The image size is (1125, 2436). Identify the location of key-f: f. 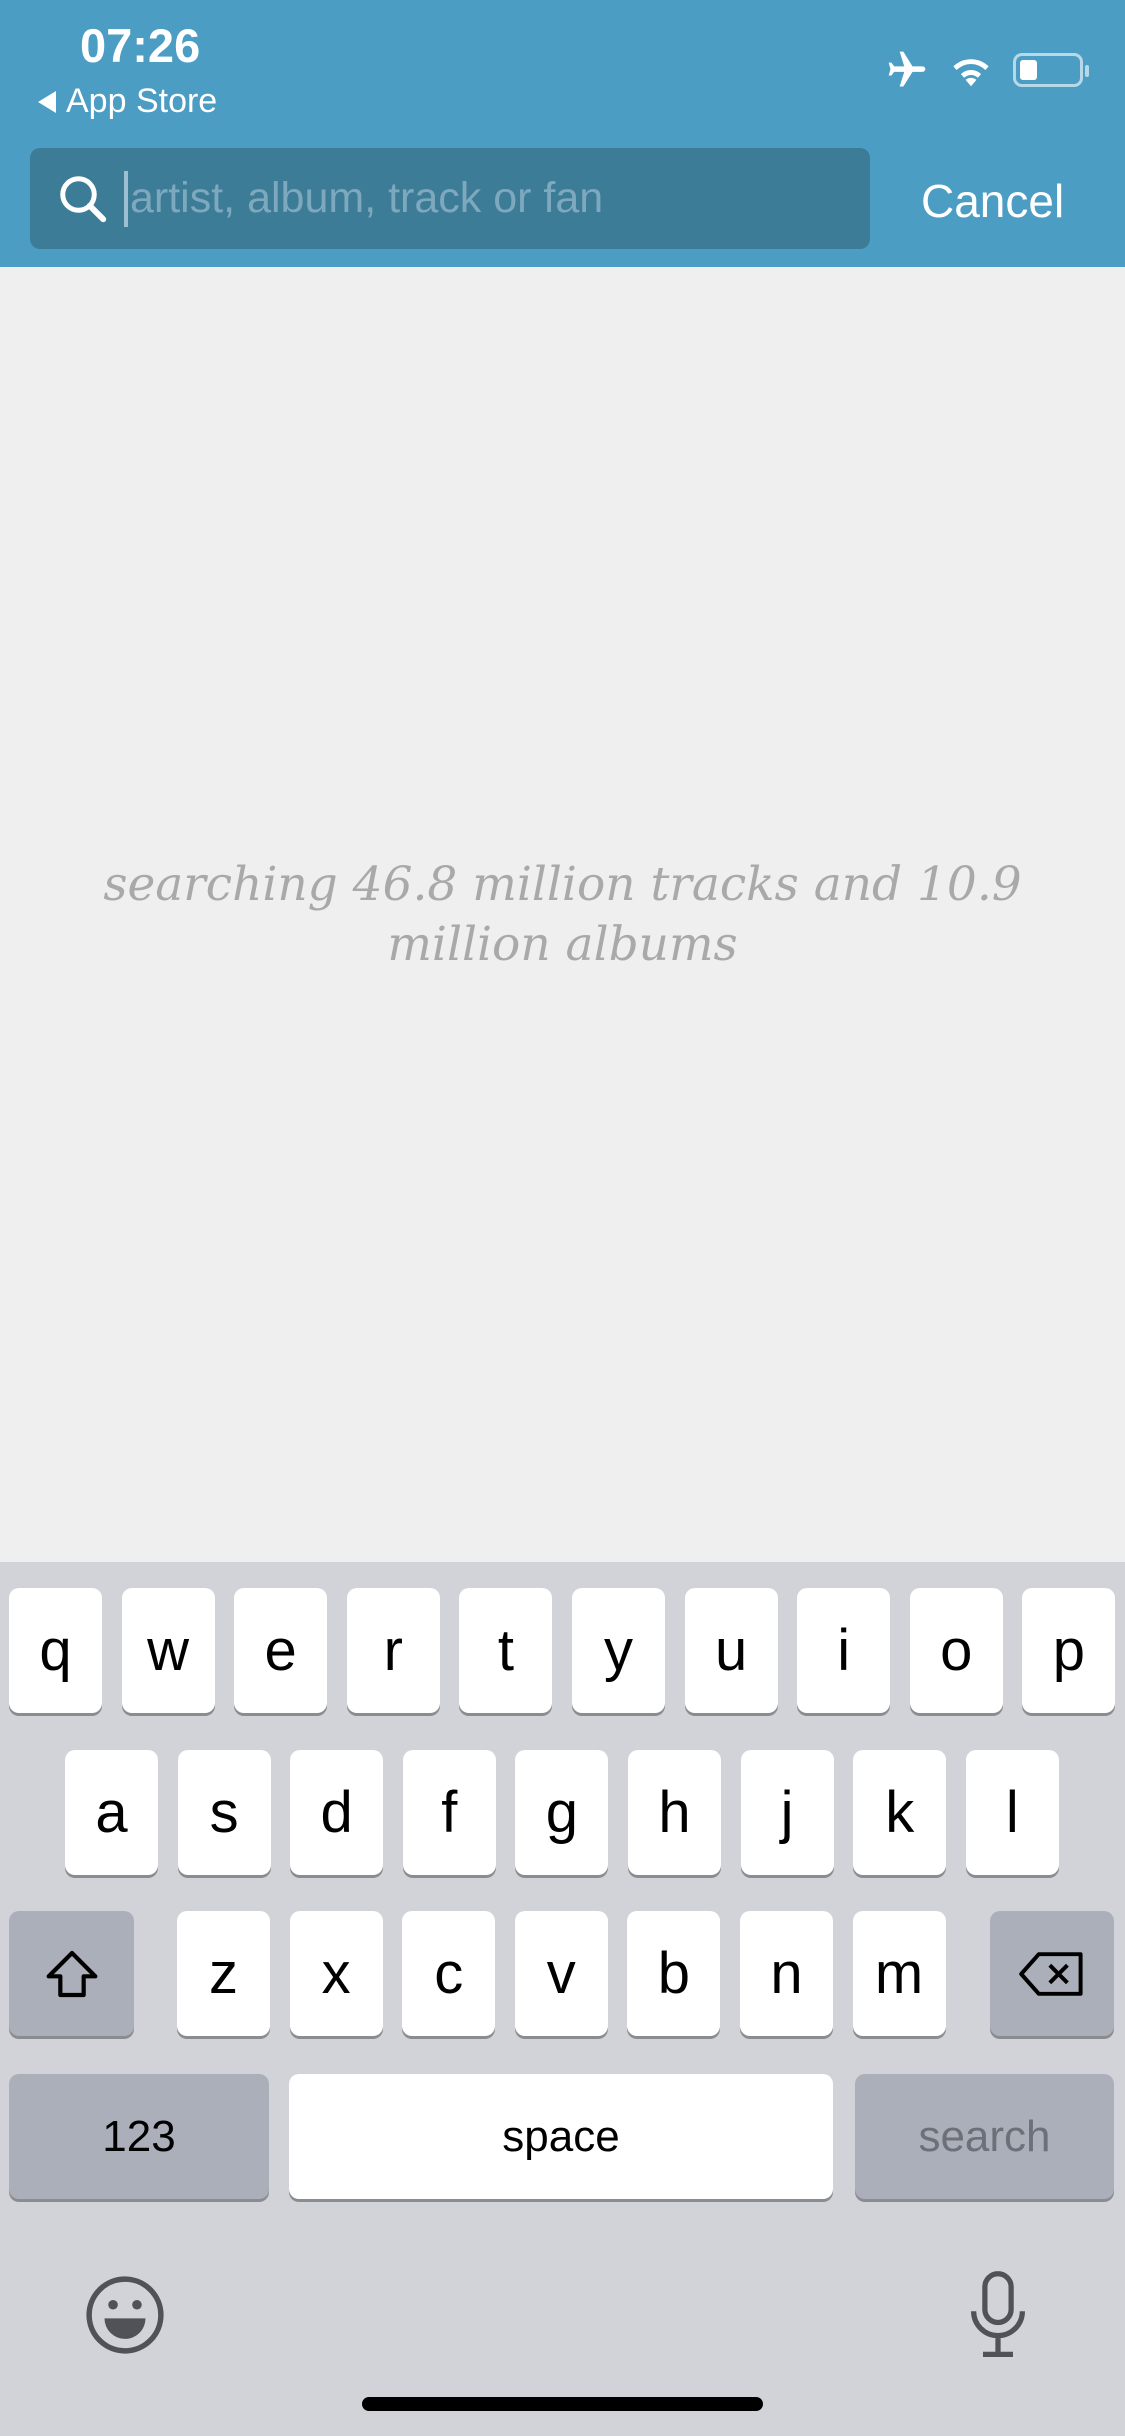
(449, 1812).